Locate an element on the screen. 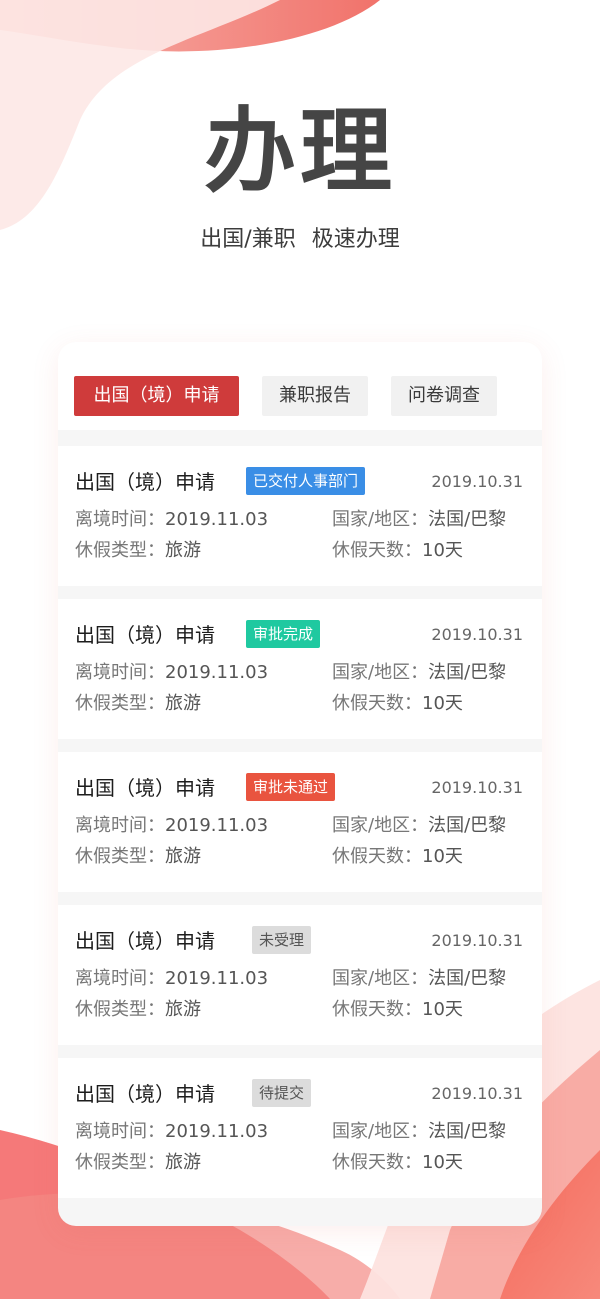 The height and width of the screenshot is (1299, 600). tab-bar: 出国（境）申请 兼职报告 问卷调查 is located at coordinates (300, 386).